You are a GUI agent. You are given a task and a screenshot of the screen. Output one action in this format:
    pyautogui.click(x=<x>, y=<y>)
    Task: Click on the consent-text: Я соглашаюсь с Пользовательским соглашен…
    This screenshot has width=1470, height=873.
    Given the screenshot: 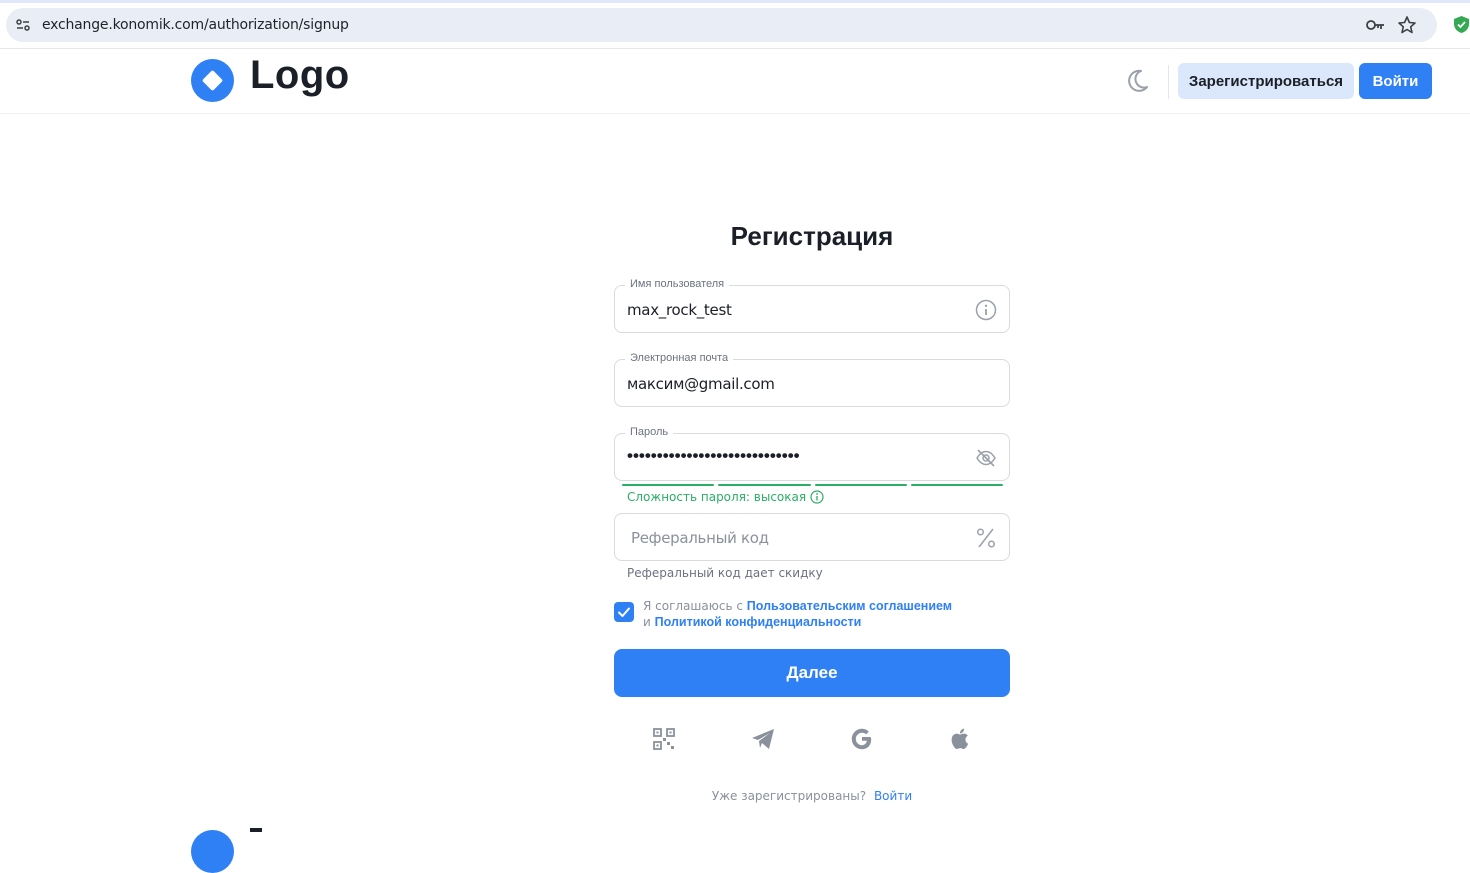 What is the action you would take?
    pyautogui.click(x=823, y=614)
    